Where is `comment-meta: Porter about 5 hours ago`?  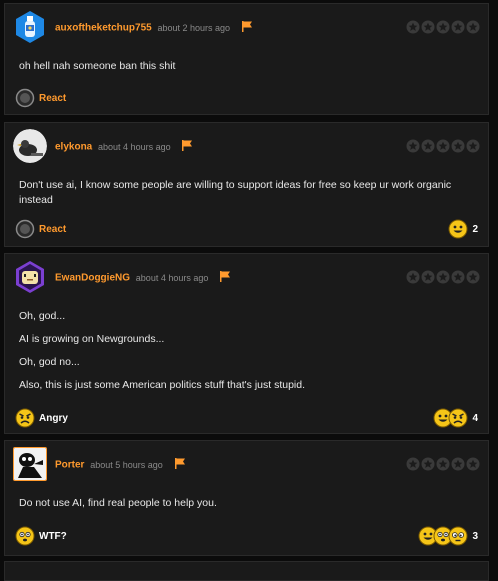 comment-meta: Porter about 5 hours ago is located at coordinates (120, 465).